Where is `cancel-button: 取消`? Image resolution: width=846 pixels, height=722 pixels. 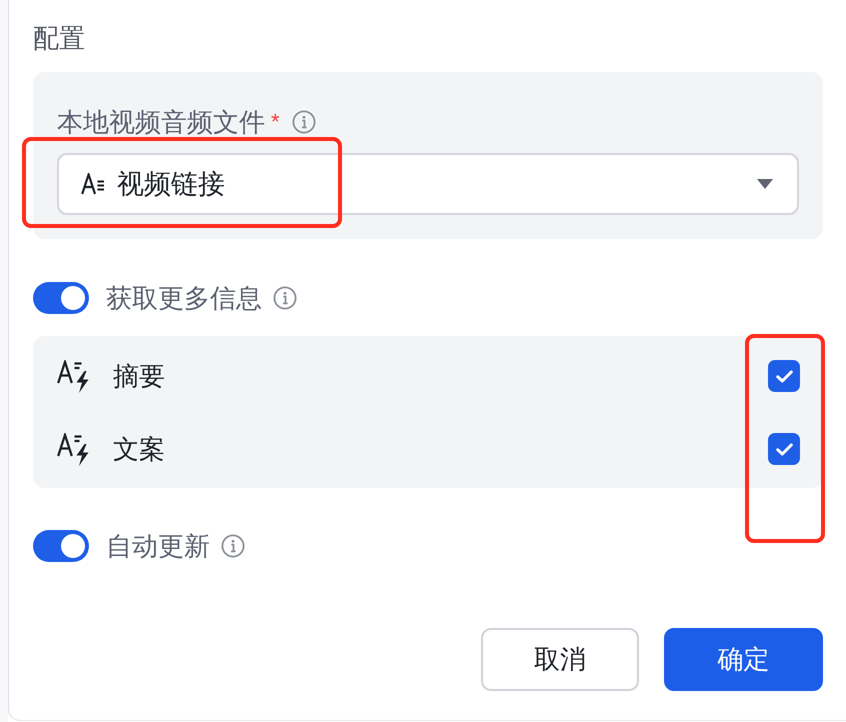 cancel-button: 取消 is located at coordinates (560, 659).